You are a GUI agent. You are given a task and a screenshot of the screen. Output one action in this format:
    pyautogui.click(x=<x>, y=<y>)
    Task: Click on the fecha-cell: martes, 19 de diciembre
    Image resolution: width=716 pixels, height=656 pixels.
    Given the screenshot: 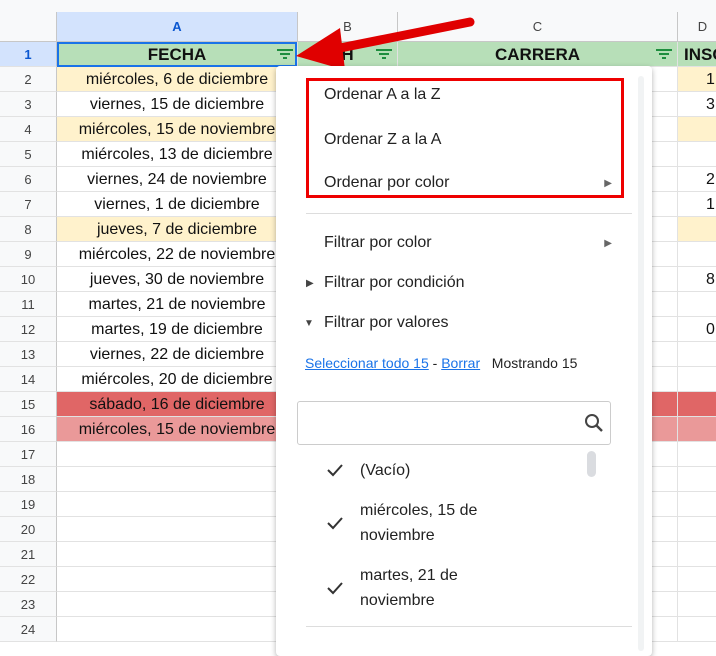 What is the action you would take?
    pyautogui.click(x=177, y=329)
    